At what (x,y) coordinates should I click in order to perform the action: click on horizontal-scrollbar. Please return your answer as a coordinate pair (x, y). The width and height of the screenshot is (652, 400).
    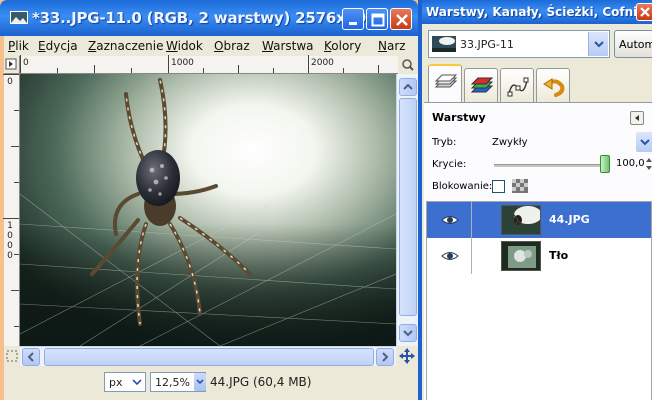
    Looking at the image, I should click on (208, 356).